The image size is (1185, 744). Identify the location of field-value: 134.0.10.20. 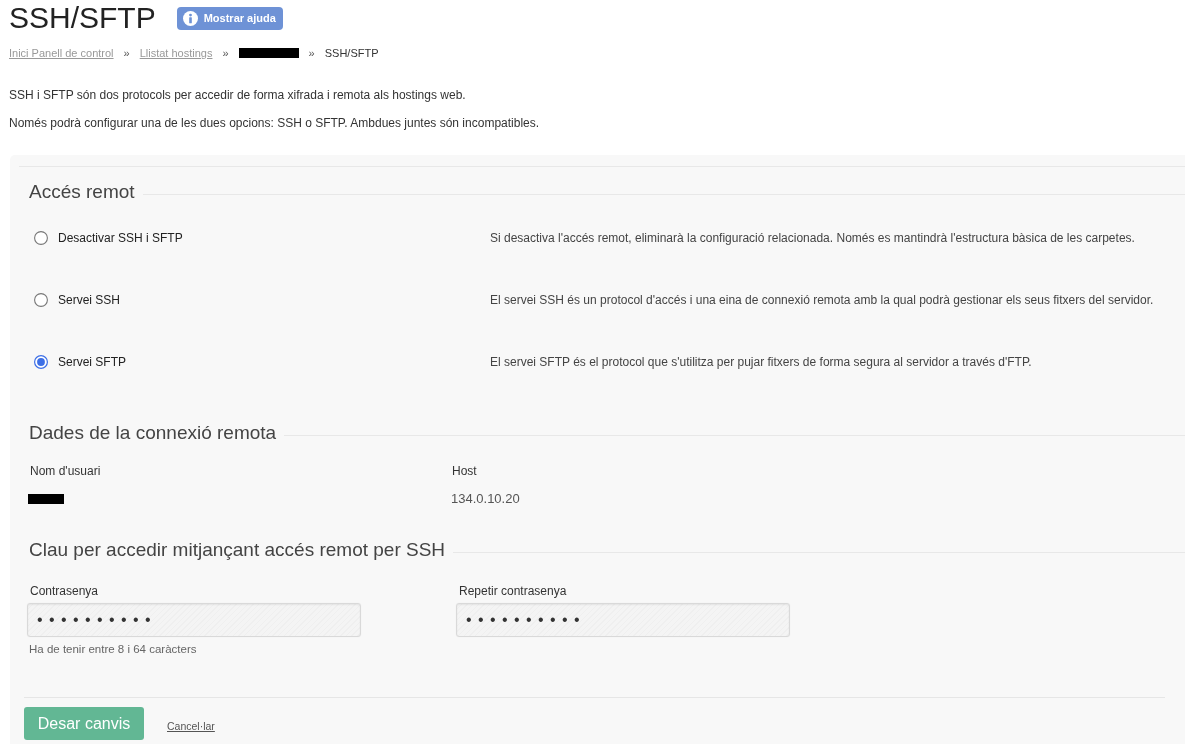
(485, 499).